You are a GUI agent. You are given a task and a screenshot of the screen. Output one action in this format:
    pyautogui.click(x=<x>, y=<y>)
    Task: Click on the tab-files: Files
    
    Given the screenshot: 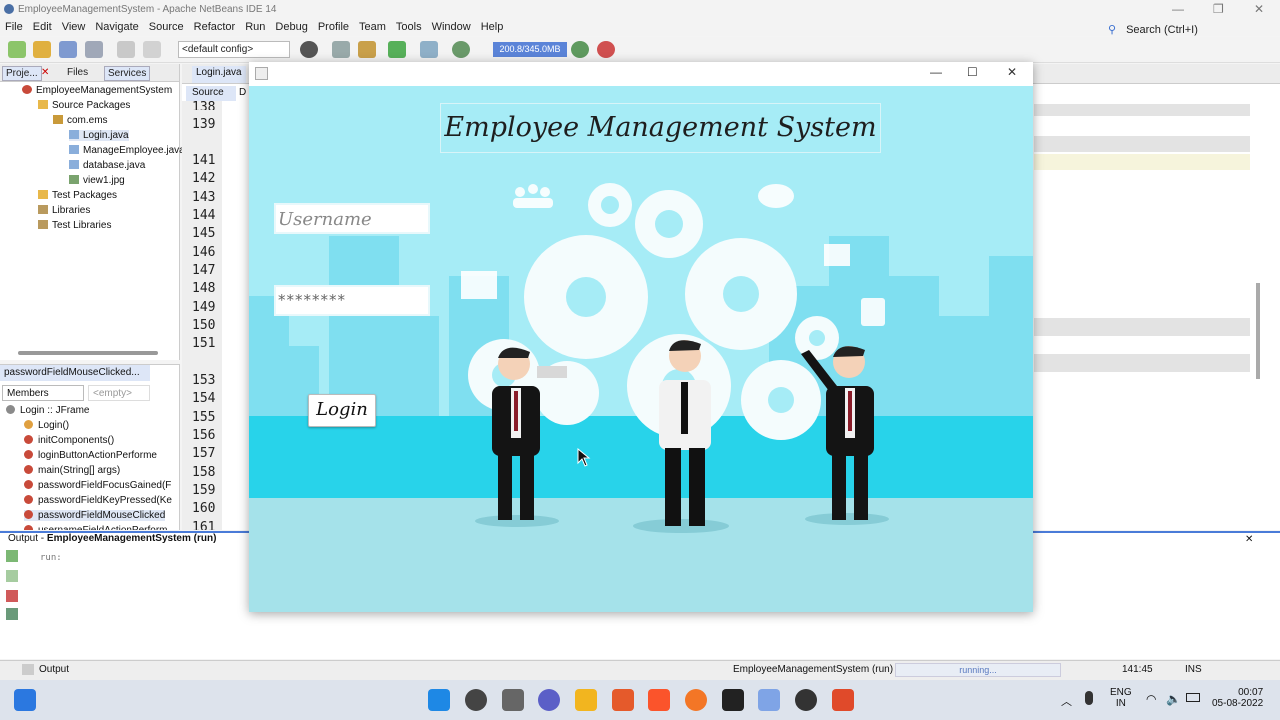 What is the action you would take?
    pyautogui.click(x=77, y=72)
    